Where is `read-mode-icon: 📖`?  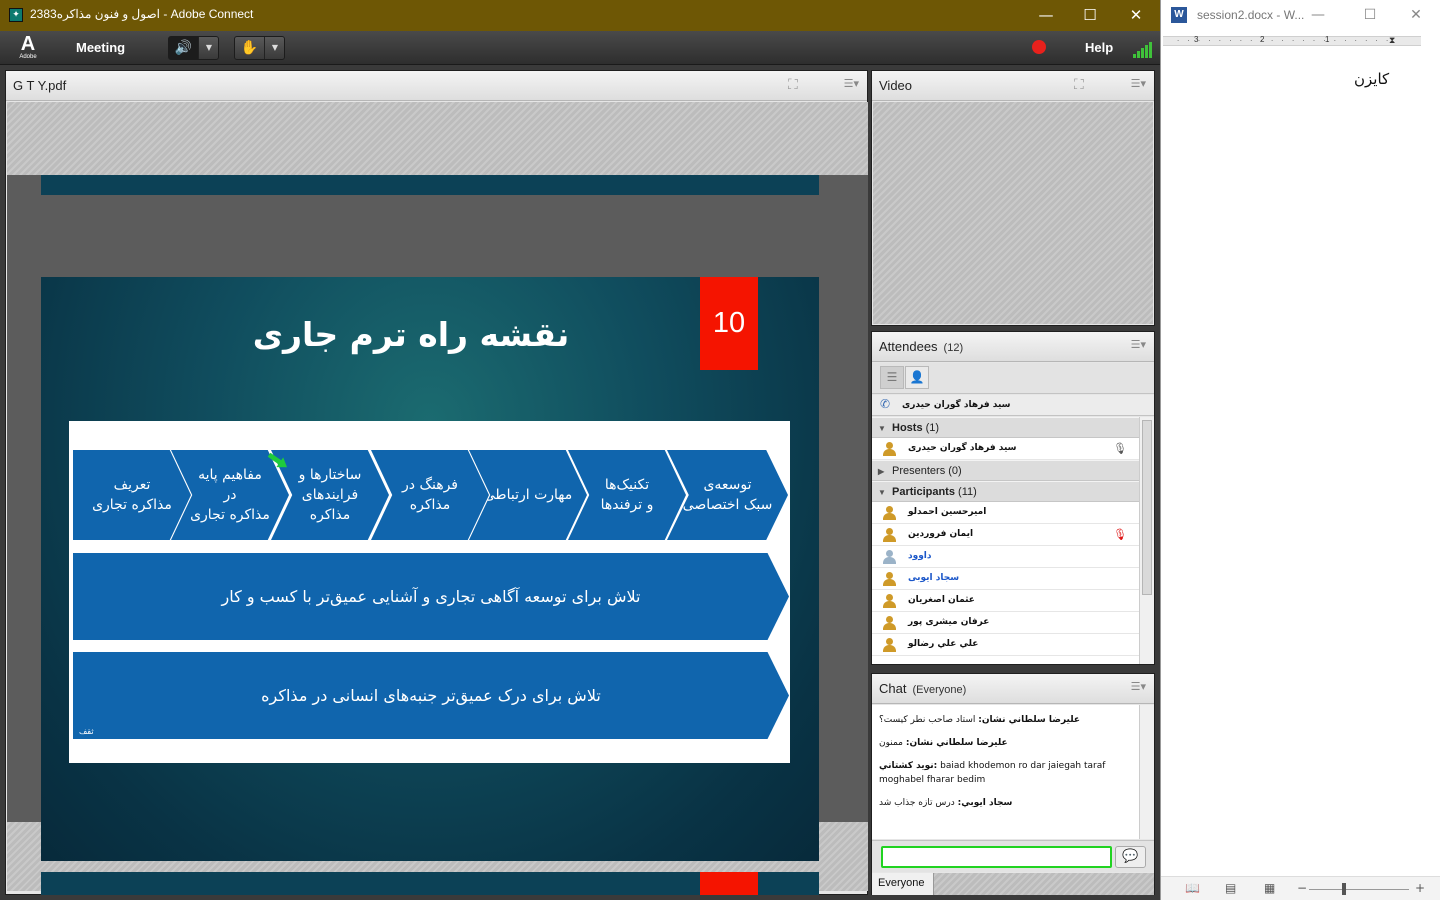
read-mode-icon: 📖 is located at coordinates (1192, 888).